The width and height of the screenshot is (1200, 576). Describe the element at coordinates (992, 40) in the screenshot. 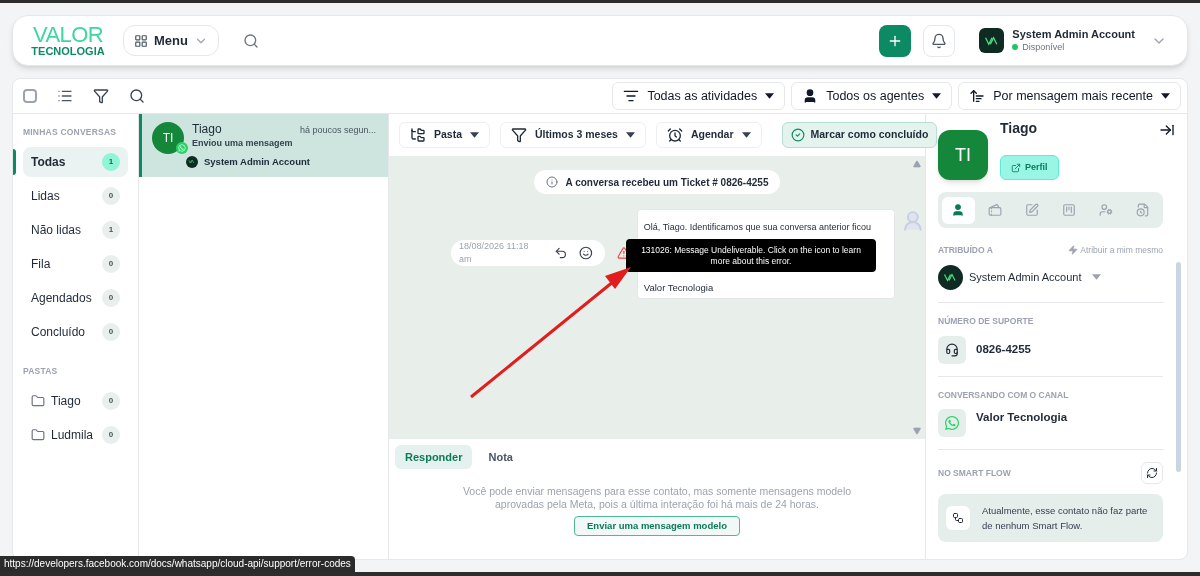

I see `user-avatar` at that location.